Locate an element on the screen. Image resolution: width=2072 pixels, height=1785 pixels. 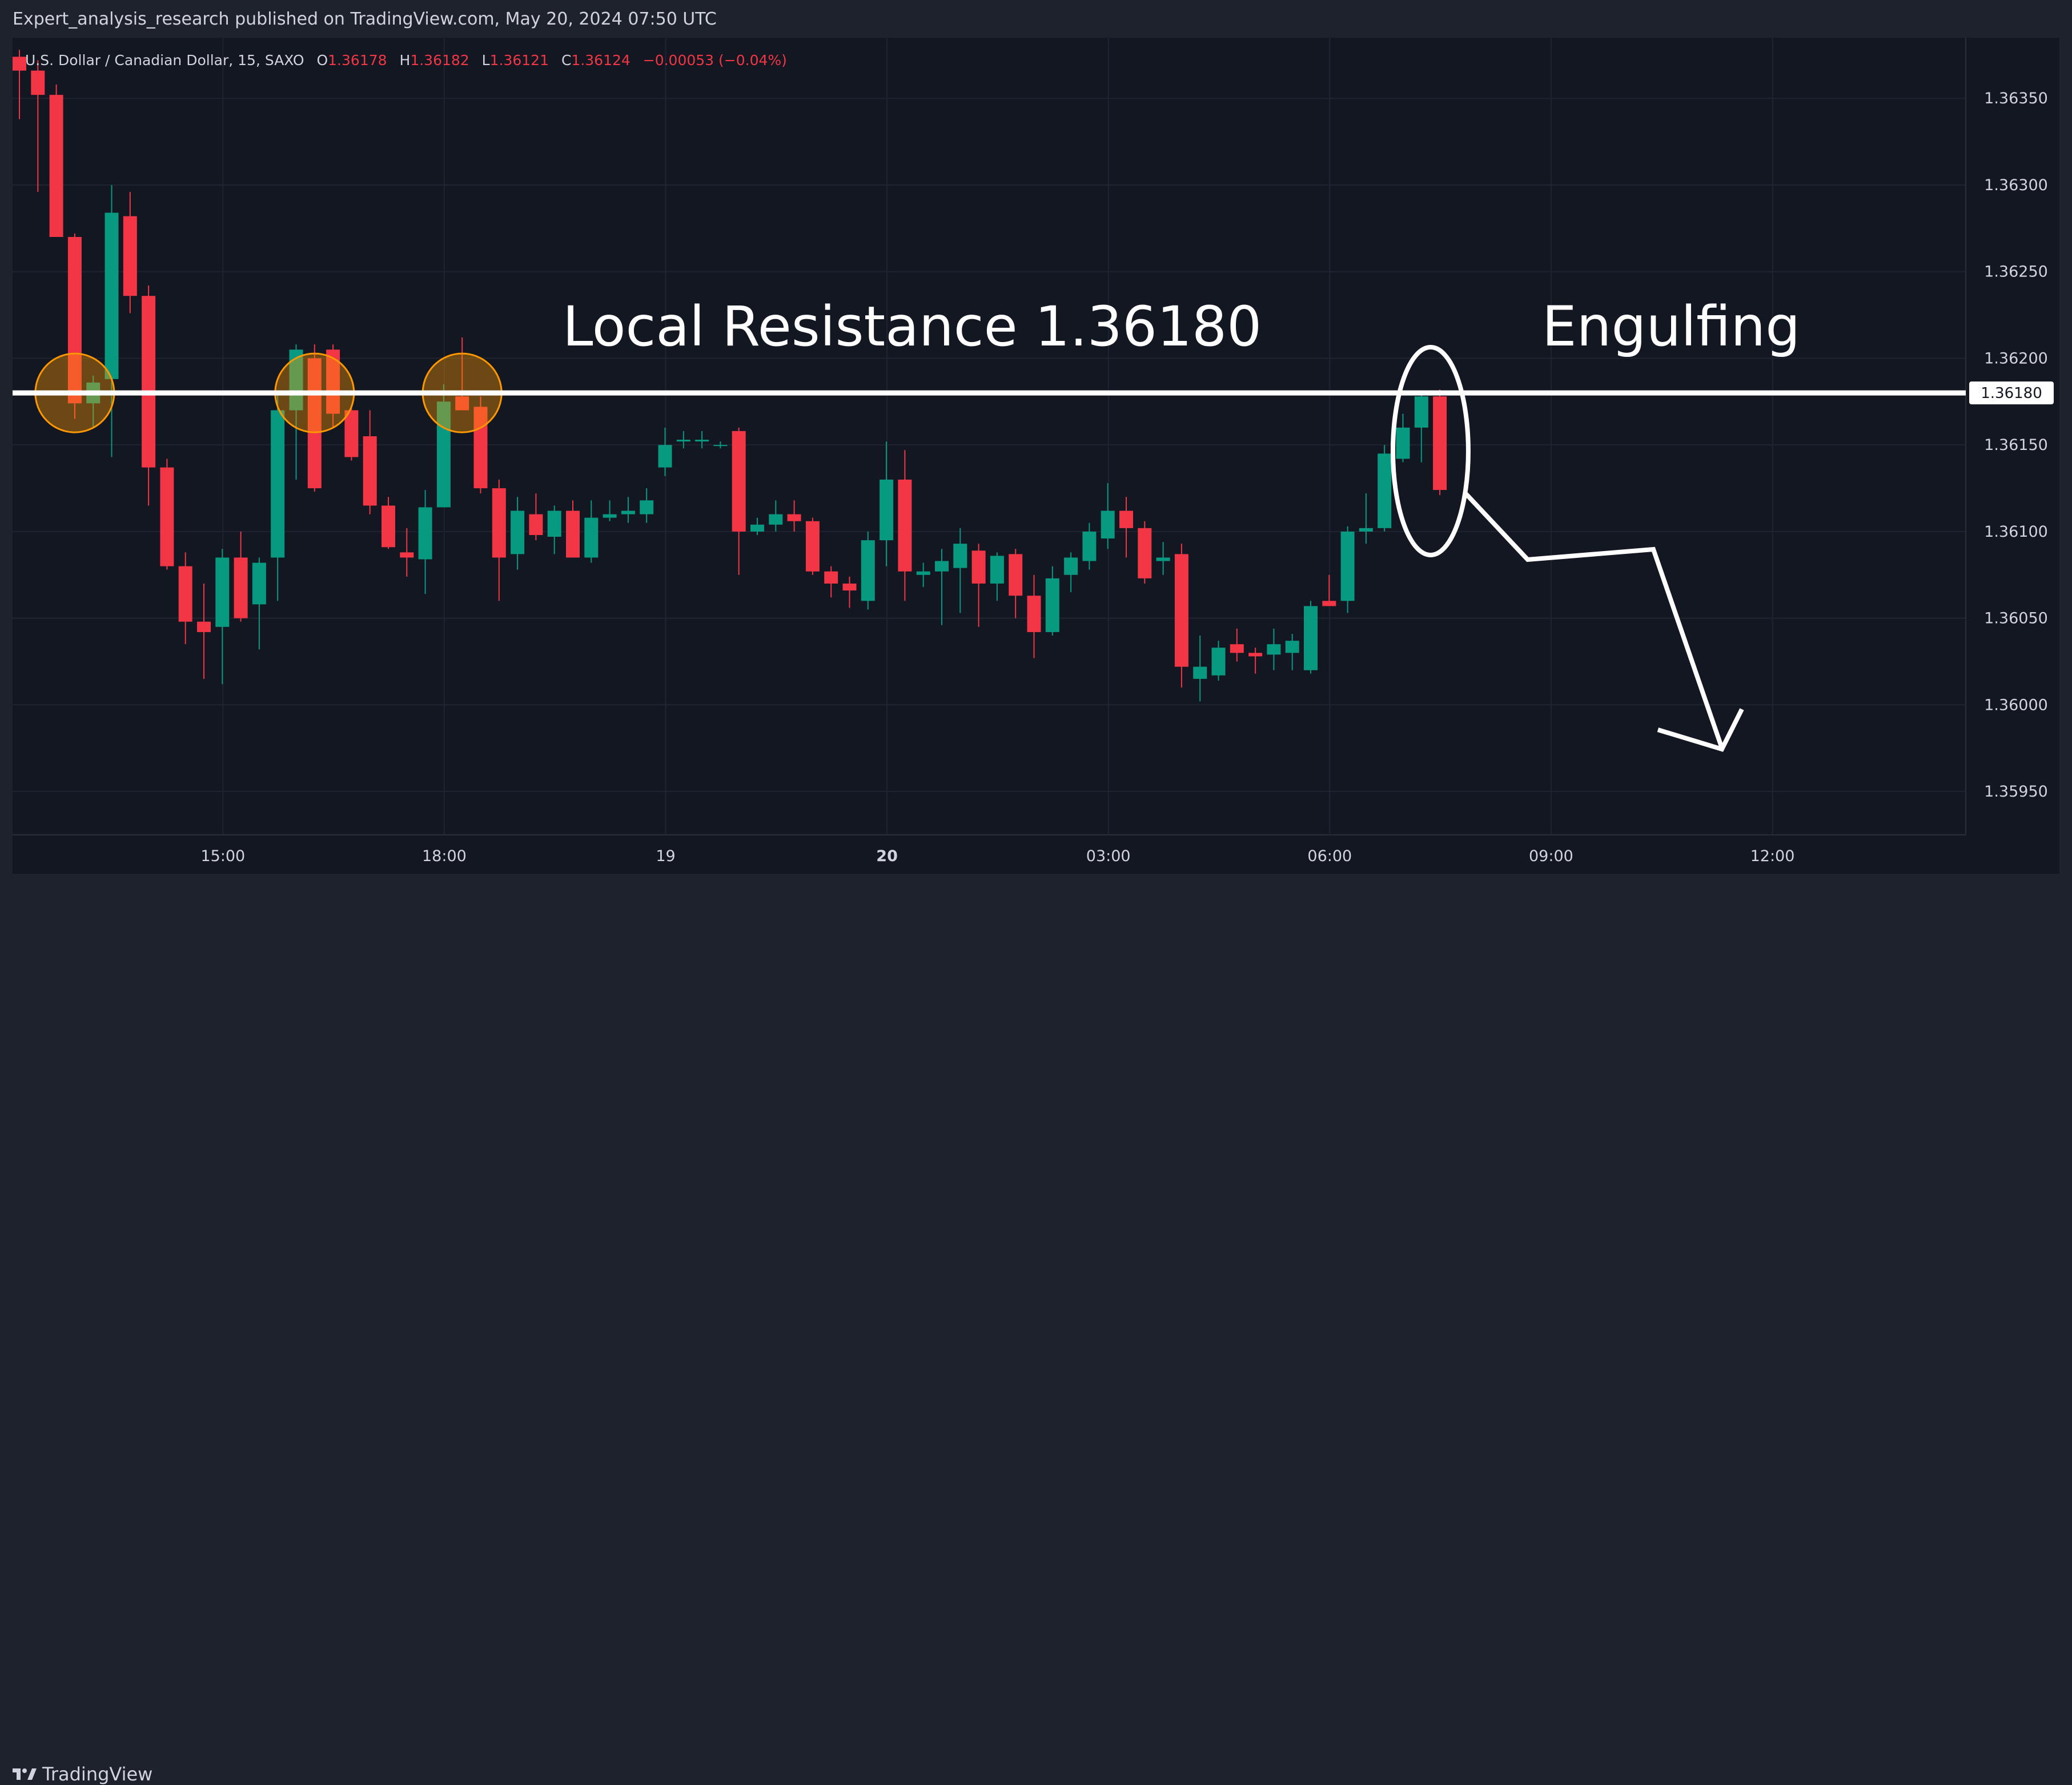
time-tick-label: 15:00 is located at coordinates (223, 856).